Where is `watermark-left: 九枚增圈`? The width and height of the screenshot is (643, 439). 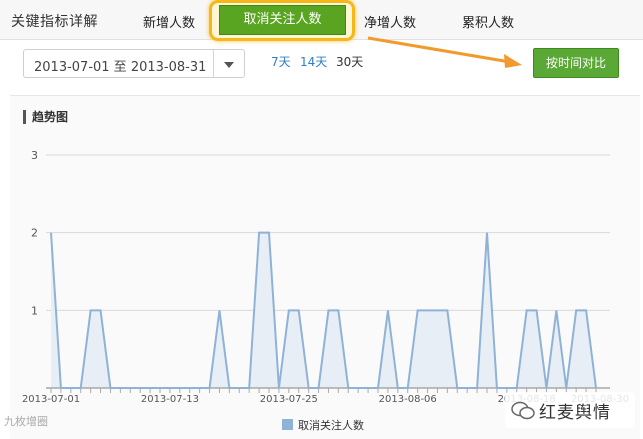 watermark-left: 九枚增圈 is located at coordinates (26, 421).